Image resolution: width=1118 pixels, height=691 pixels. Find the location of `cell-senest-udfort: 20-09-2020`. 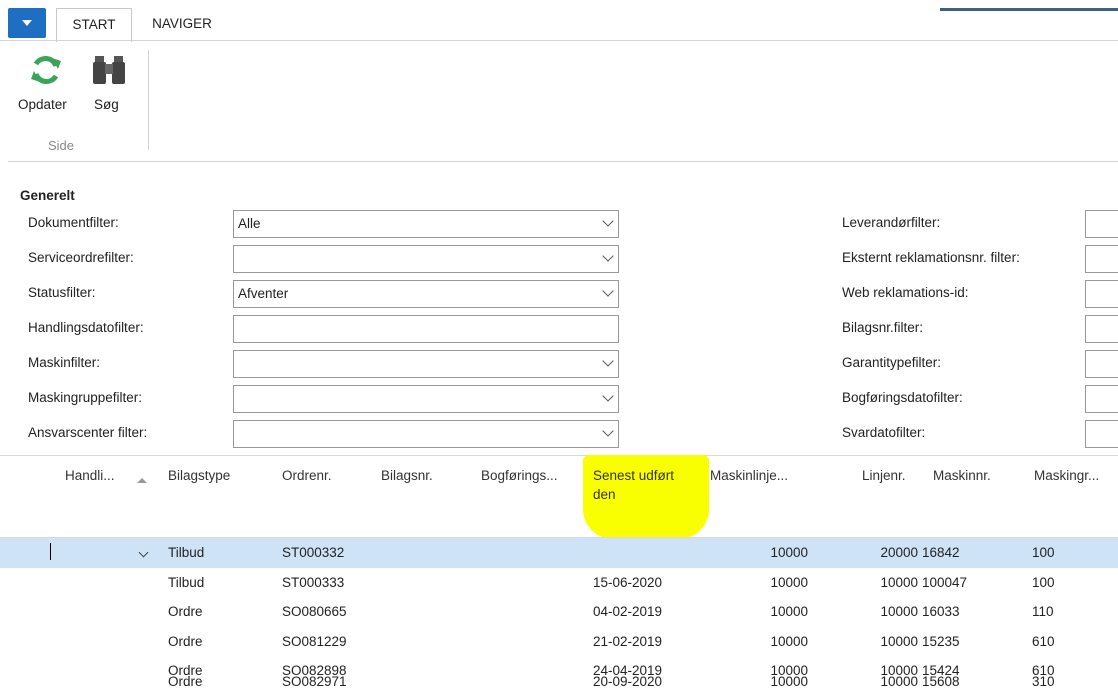

cell-senest-udfort: 20-09-2020 is located at coordinates (628, 681).